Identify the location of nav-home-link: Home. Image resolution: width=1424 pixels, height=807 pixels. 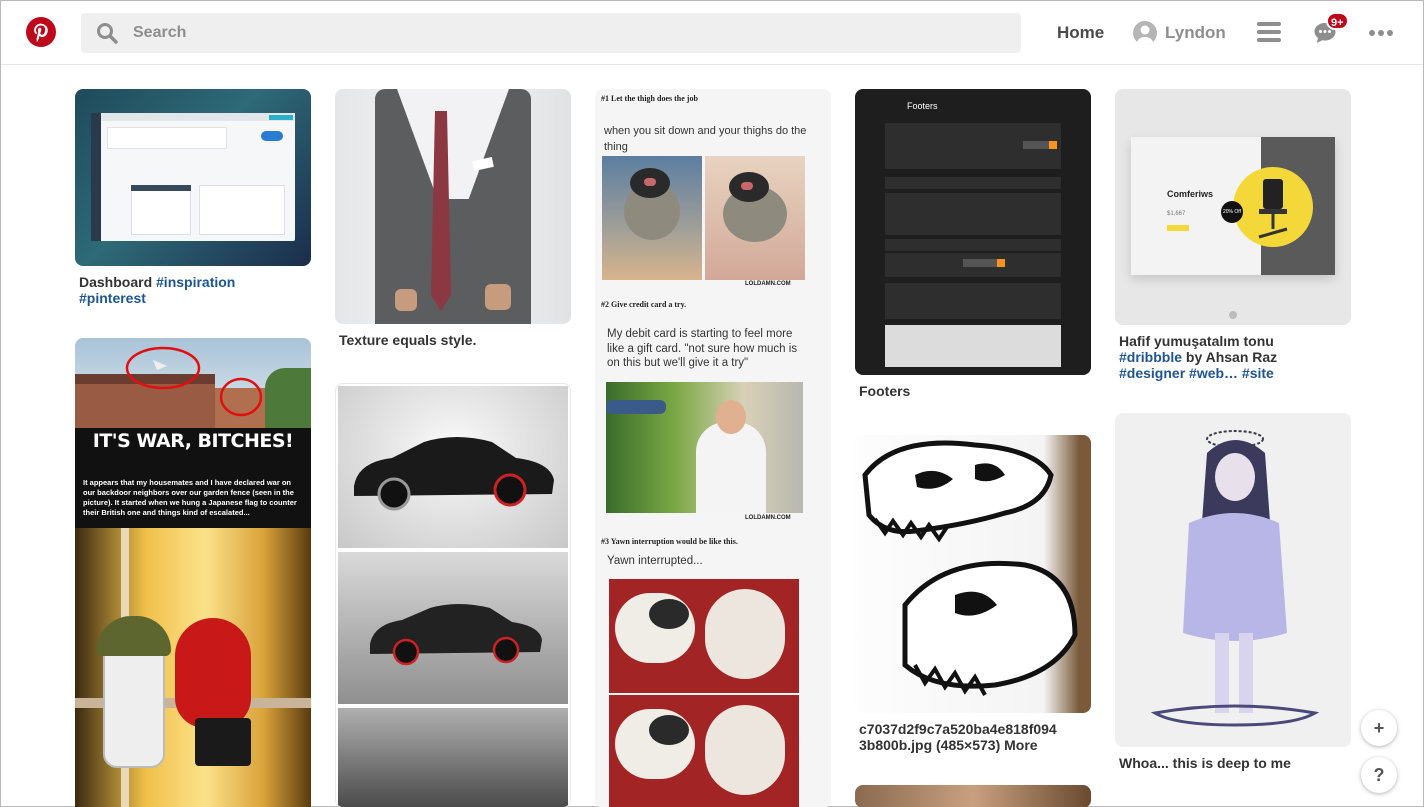
(1080, 33).